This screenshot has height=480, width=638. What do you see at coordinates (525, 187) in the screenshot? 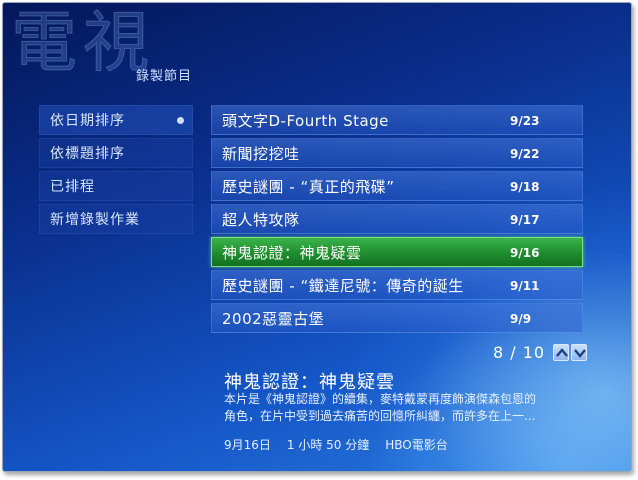
I see `recording-date: 9/18` at bounding box center [525, 187].